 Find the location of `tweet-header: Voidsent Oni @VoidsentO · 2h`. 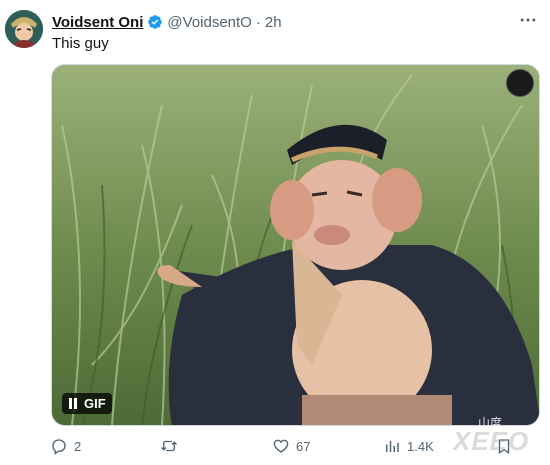

tweet-header: Voidsent Oni @VoidsentO · 2h is located at coordinates (296, 22).